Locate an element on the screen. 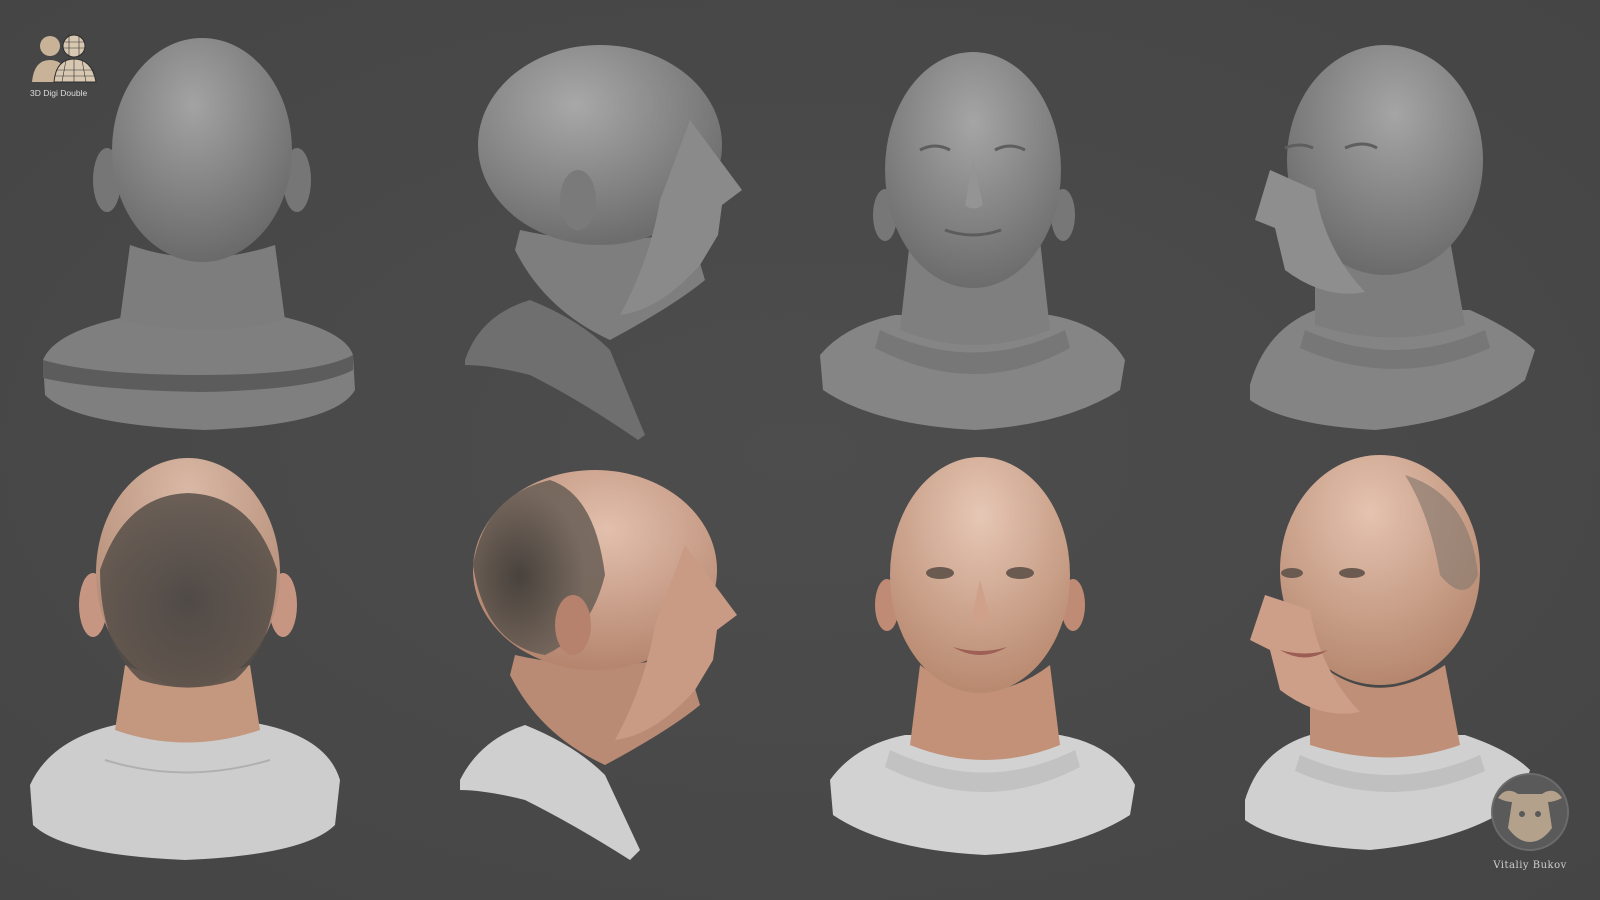 The image size is (1600, 900). clay-head-three-quarter-view is located at coordinates (1392, 237).